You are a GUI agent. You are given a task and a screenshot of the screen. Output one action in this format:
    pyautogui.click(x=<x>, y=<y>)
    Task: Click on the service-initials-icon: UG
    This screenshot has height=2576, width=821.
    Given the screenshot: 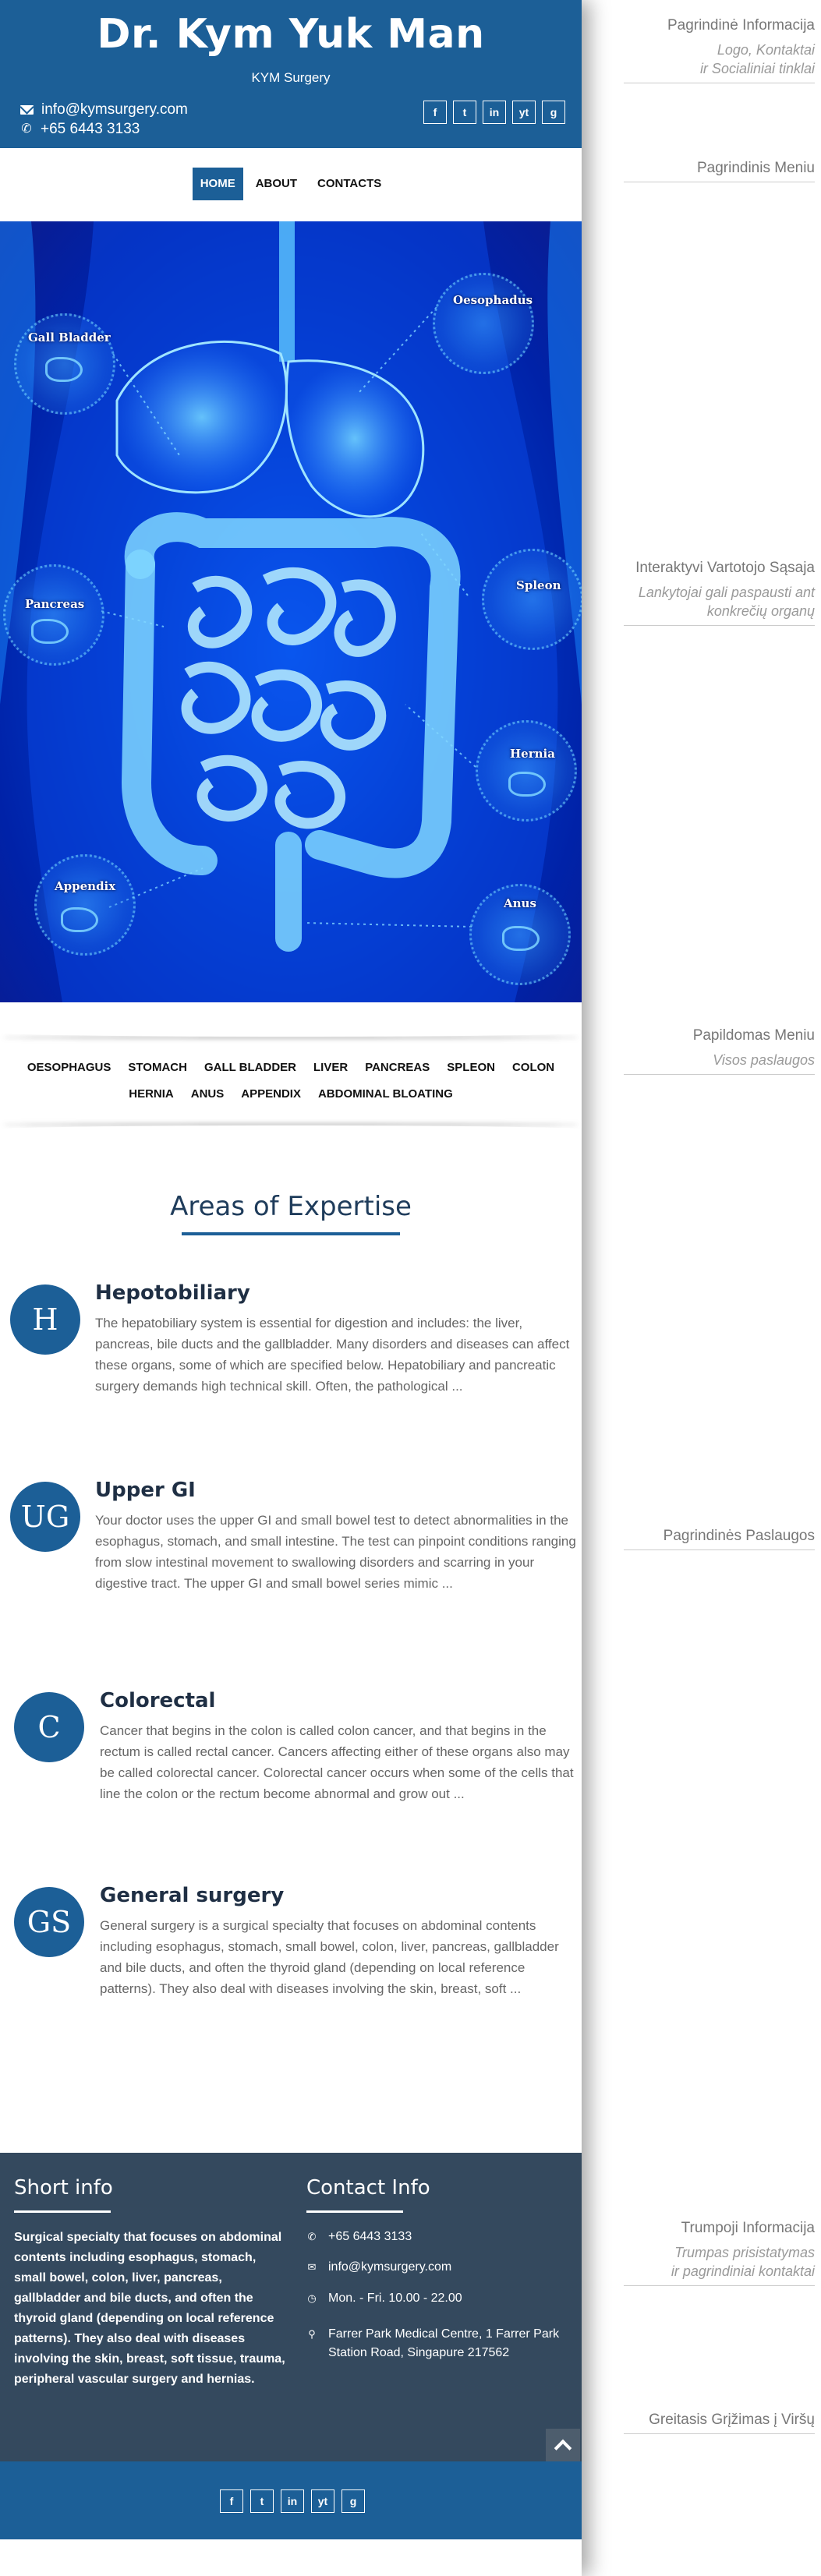 What is the action you would take?
    pyautogui.click(x=45, y=1517)
    